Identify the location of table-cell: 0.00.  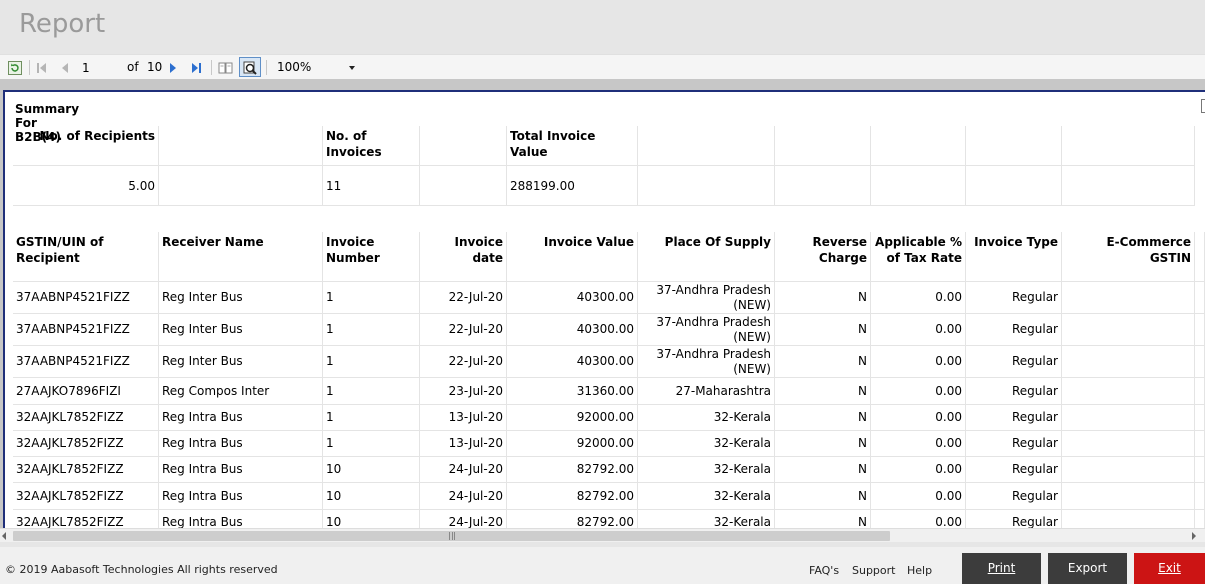
(918, 444).